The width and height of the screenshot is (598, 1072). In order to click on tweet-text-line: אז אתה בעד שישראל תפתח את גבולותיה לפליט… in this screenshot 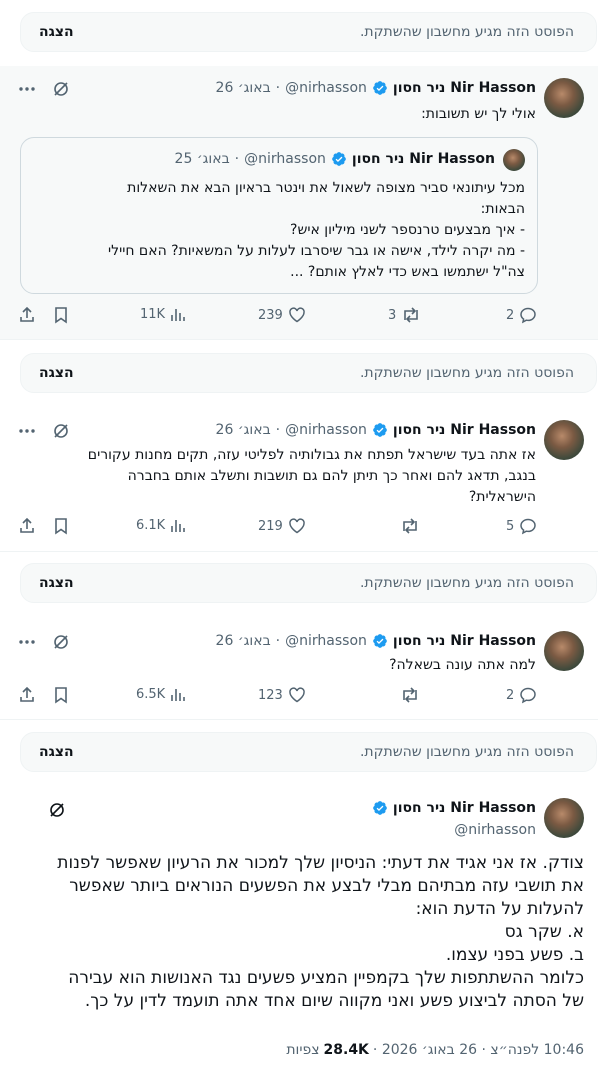, I will do `click(311, 455)`.